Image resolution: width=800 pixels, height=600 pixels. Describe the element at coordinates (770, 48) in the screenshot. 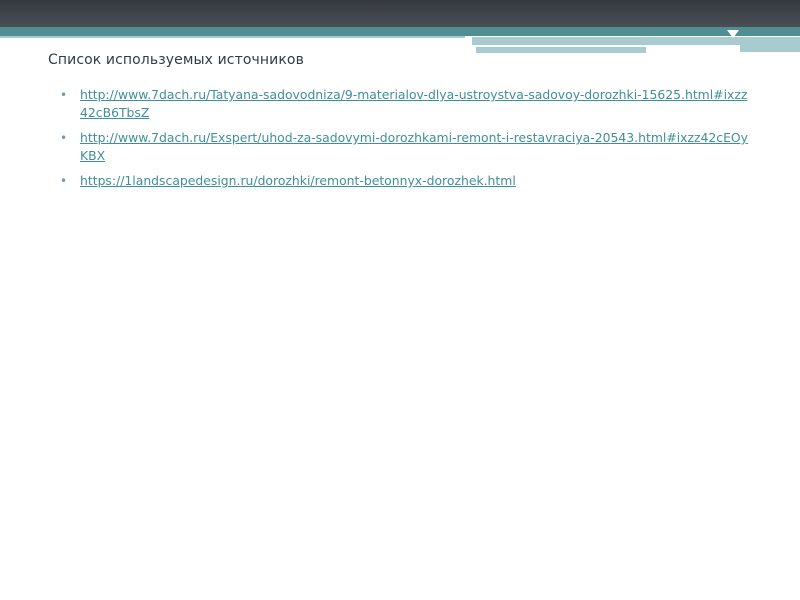

I see `header-band-light-corner` at that location.